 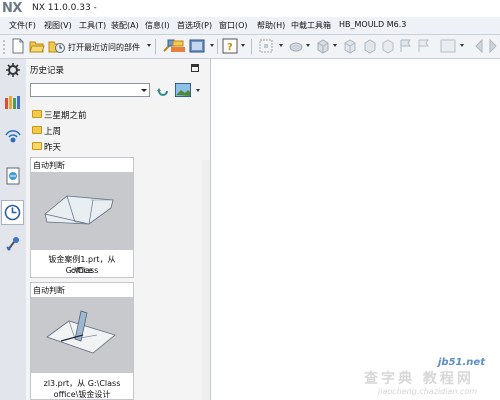 I want to click on menu-file: 文件(F), so click(x=22, y=25).